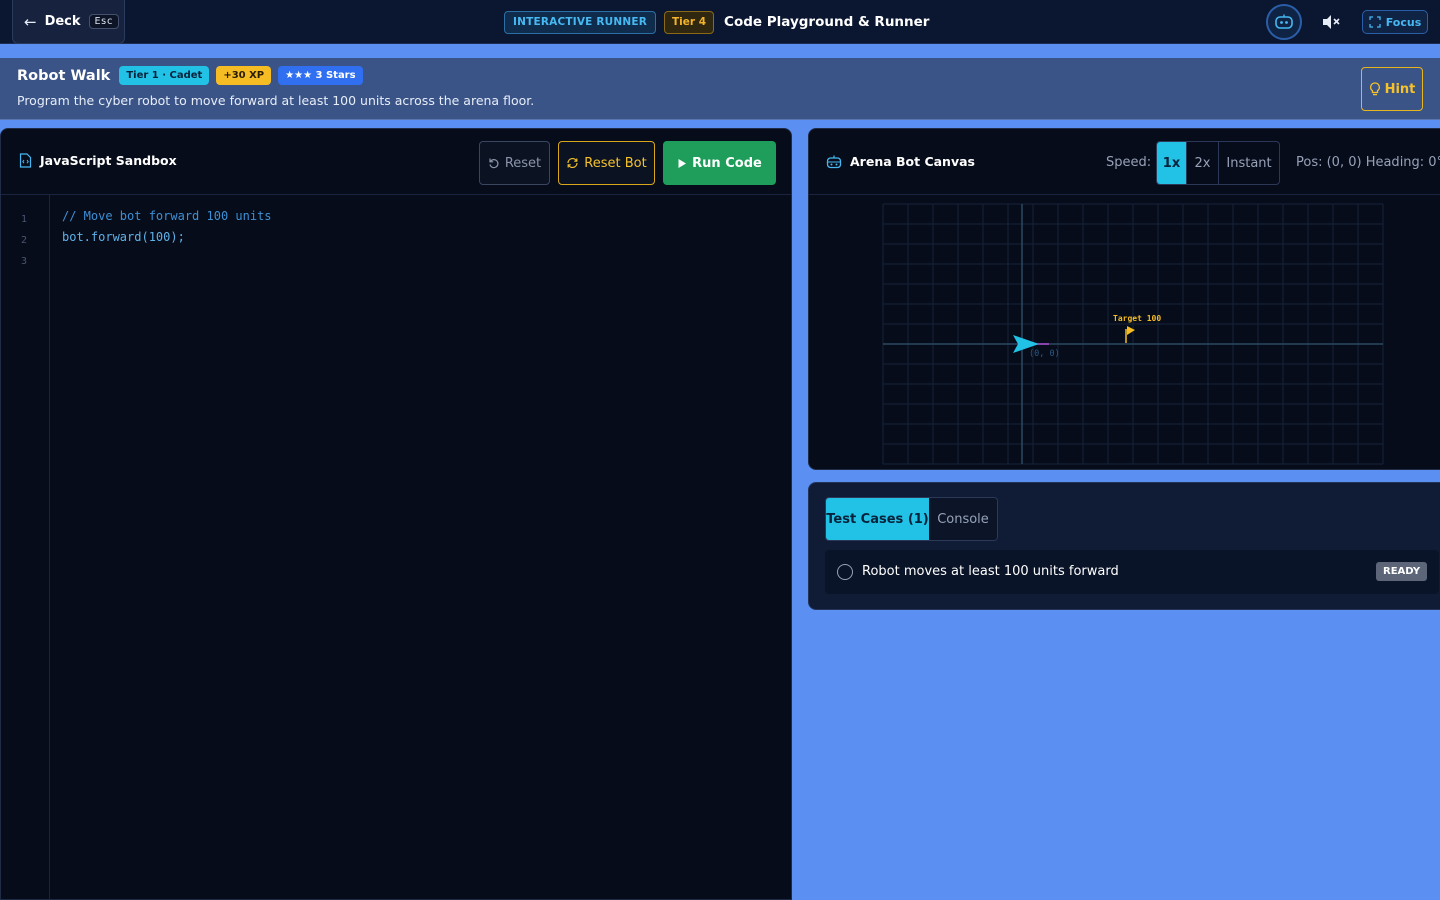  Describe the element at coordinates (877, 519) in the screenshot. I see `tab-test-cases: Test Cases (1)` at that location.